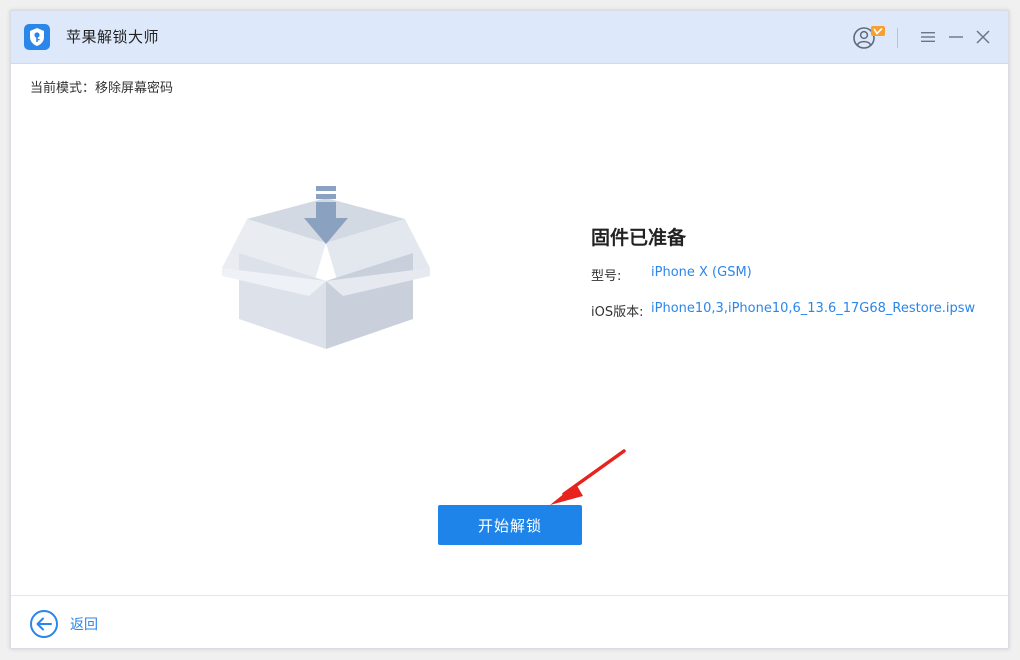 The width and height of the screenshot is (1020, 660). What do you see at coordinates (84, 625) in the screenshot?
I see `back-label: 返回` at bounding box center [84, 625].